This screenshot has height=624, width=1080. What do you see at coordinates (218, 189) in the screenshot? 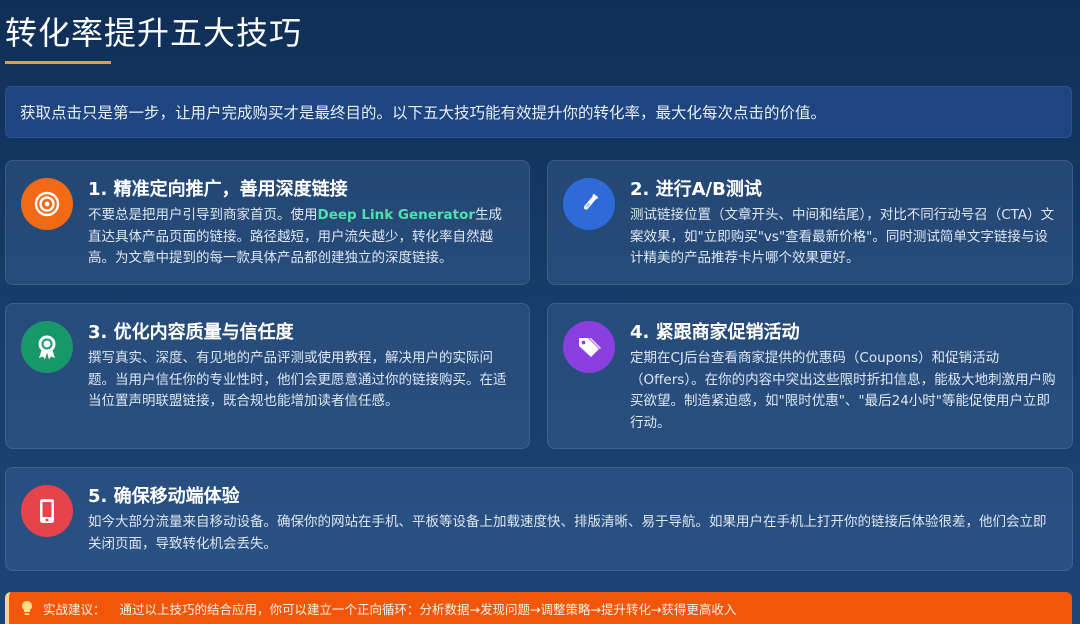
I see `card-title: 1. 精准定向推广，善用深度链接` at bounding box center [218, 189].